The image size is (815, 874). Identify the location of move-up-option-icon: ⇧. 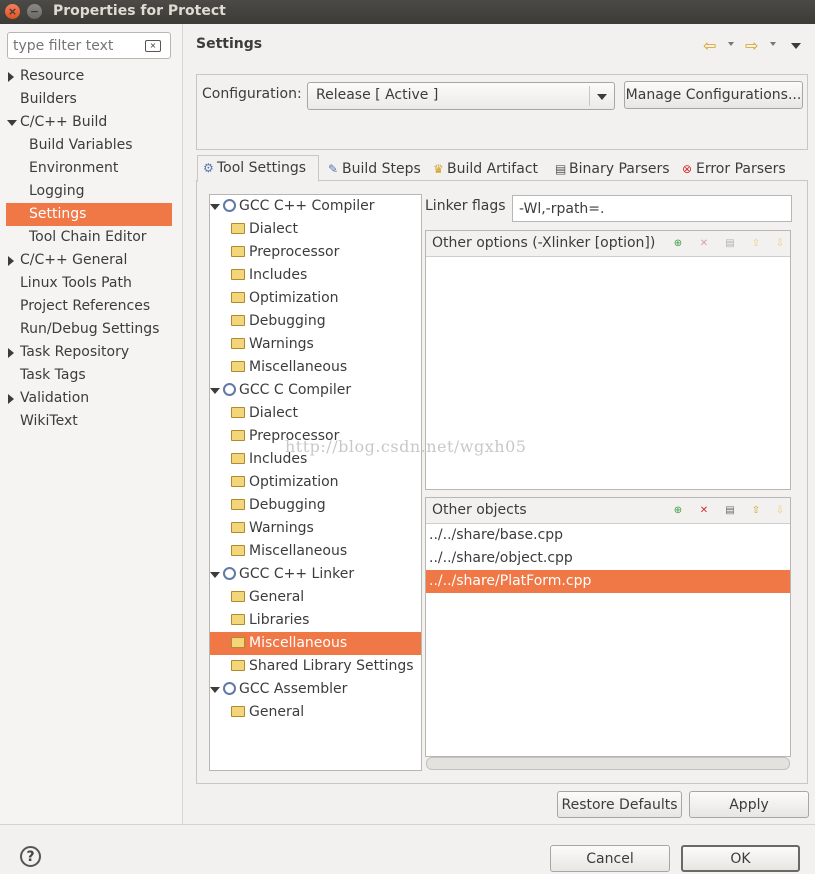
(756, 244).